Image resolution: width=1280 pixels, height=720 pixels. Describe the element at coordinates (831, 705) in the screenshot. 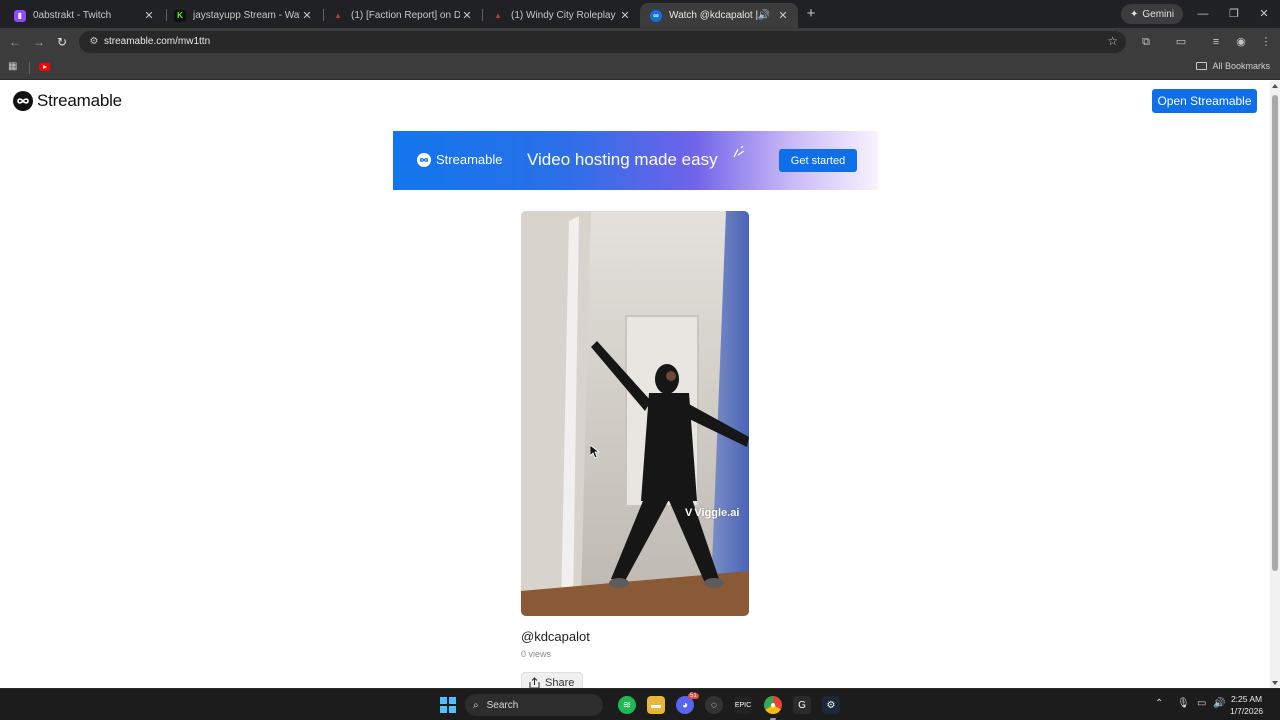

I see `steam-icon: ⚙` at that location.